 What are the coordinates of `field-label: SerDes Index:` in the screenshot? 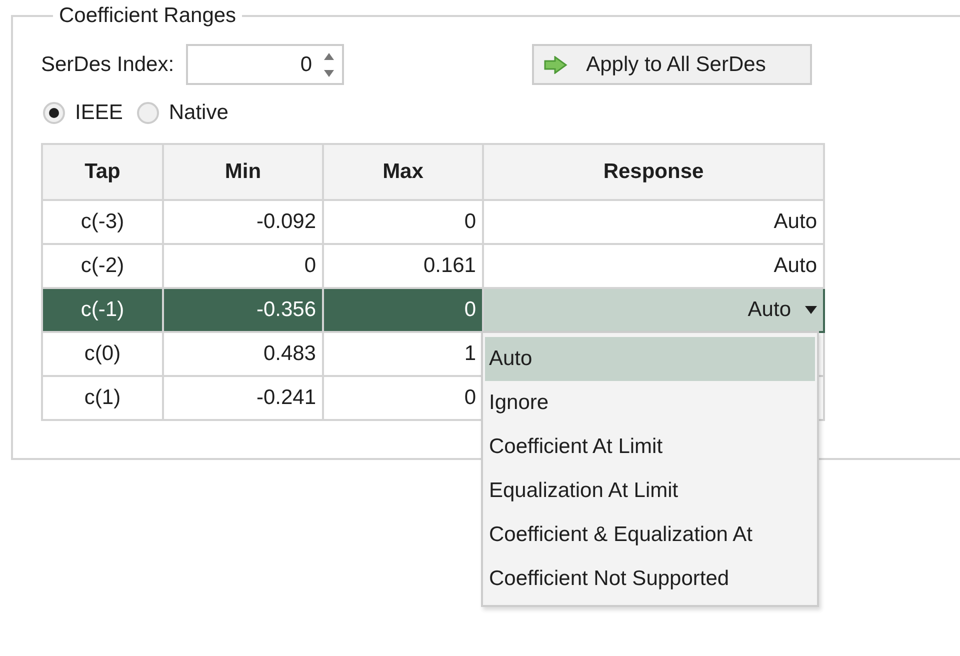 It's located at (107, 64).